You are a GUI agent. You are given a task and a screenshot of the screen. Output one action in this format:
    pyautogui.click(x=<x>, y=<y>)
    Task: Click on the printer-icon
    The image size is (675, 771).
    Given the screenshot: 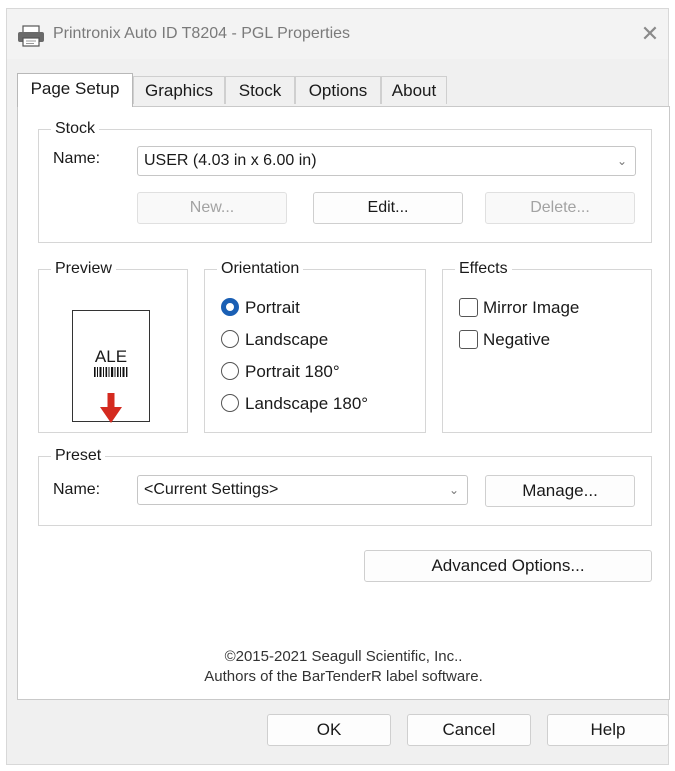 What is the action you would take?
    pyautogui.click(x=31, y=36)
    